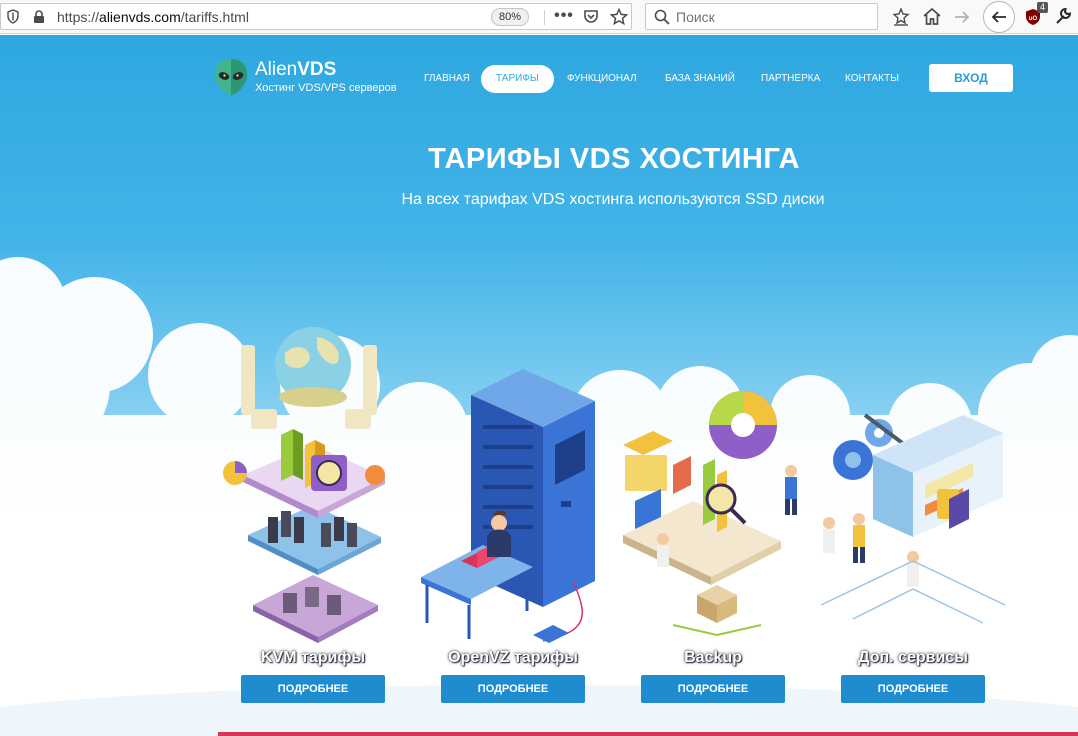  What do you see at coordinates (513, 657) in the screenshot?
I see `card-title-openvz: OpenVZ тарифы` at bounding box center [513, 657].